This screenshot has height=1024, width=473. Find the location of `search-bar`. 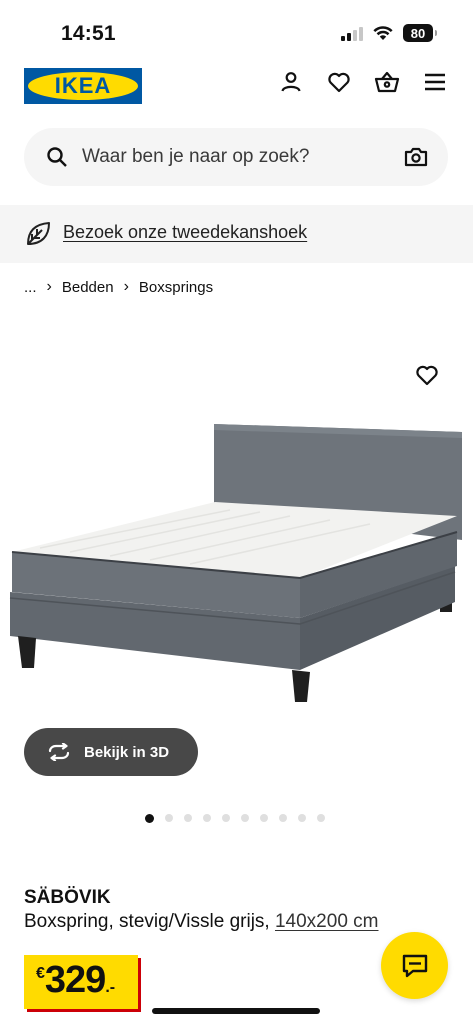

search-bar is located at coordinates (236, 157).